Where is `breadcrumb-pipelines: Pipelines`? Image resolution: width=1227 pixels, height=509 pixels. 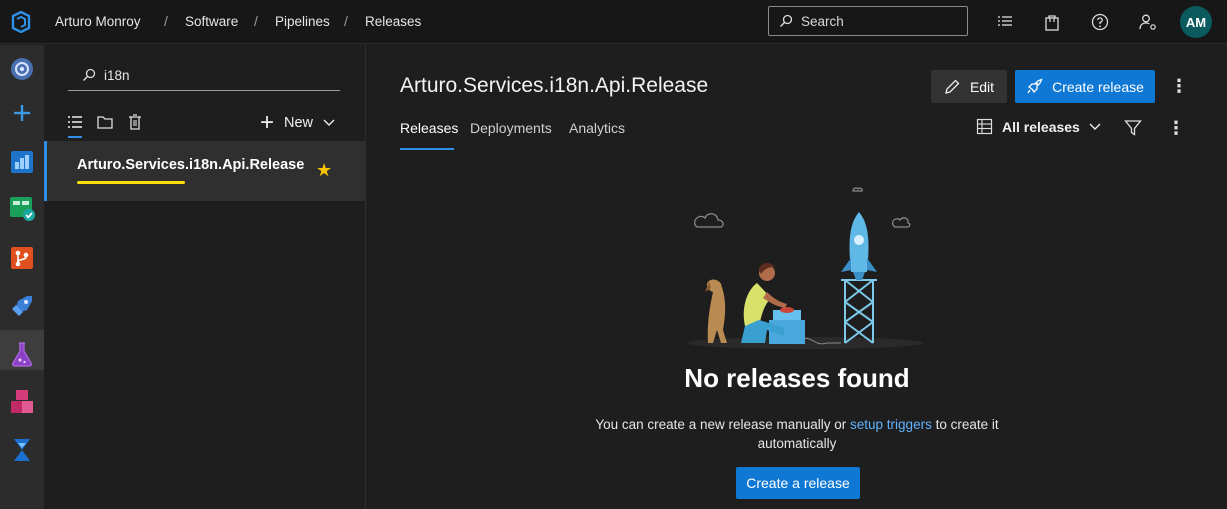
breadcrumb-pipelines: Pipelines is located at coordinates (302, 21).